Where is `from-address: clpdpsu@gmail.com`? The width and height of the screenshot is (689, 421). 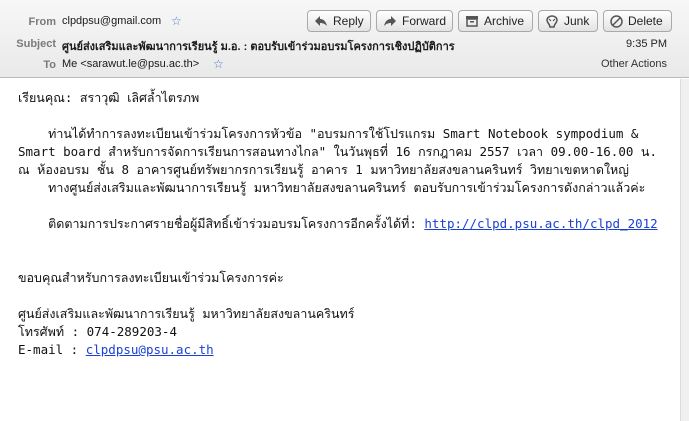
from-address: clpdpsu@gmail.com is located at coordinates (111, 21).